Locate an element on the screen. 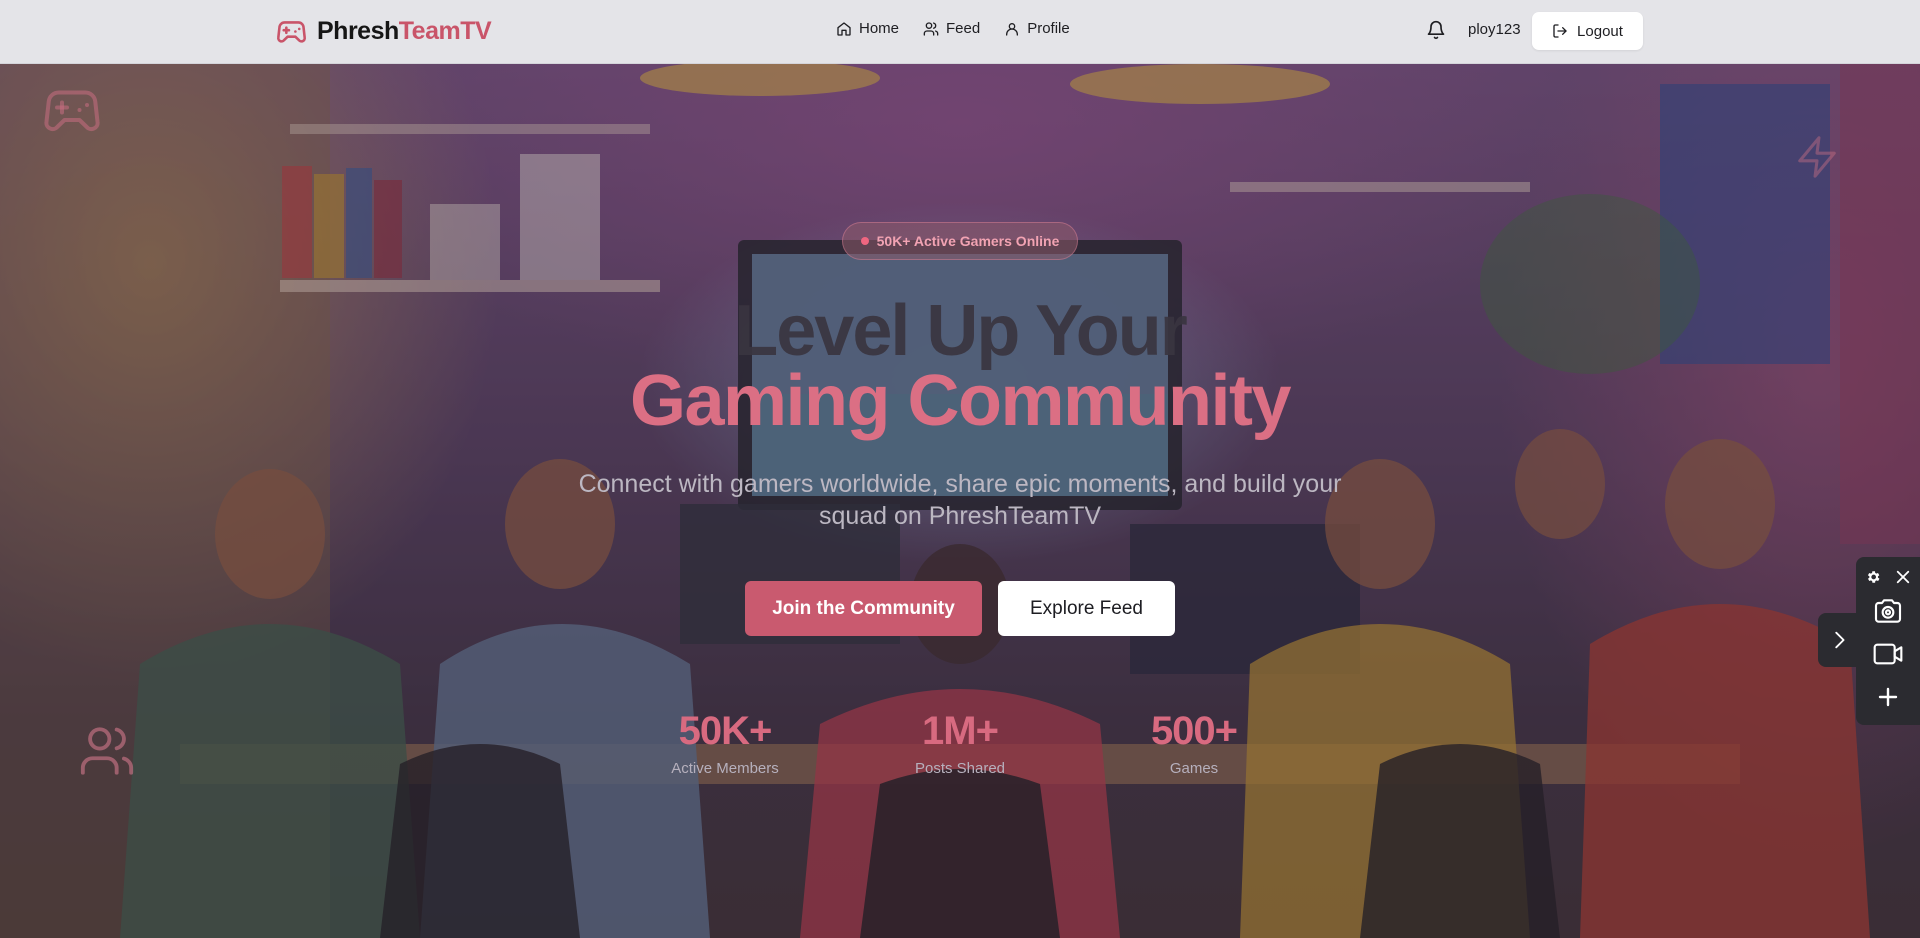 The height and width of the screenshot is (938, 1920). stat-label: Active Members is located at coordinates (725, 768).